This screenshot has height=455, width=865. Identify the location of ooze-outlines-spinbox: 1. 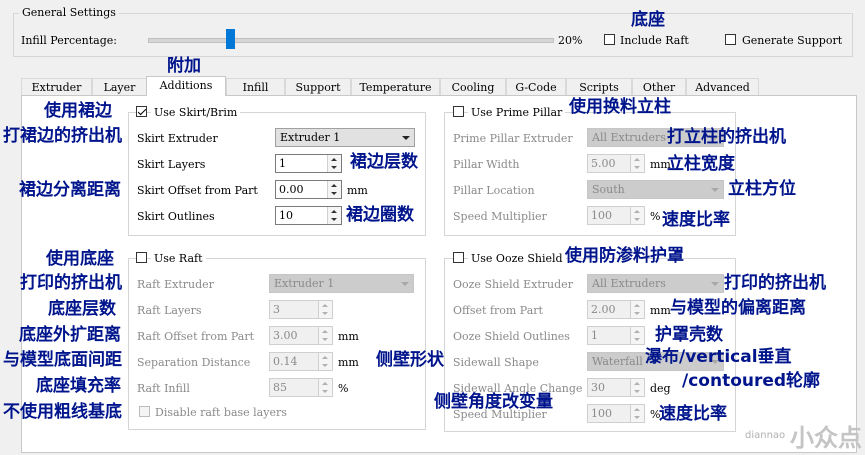
(616, 335).